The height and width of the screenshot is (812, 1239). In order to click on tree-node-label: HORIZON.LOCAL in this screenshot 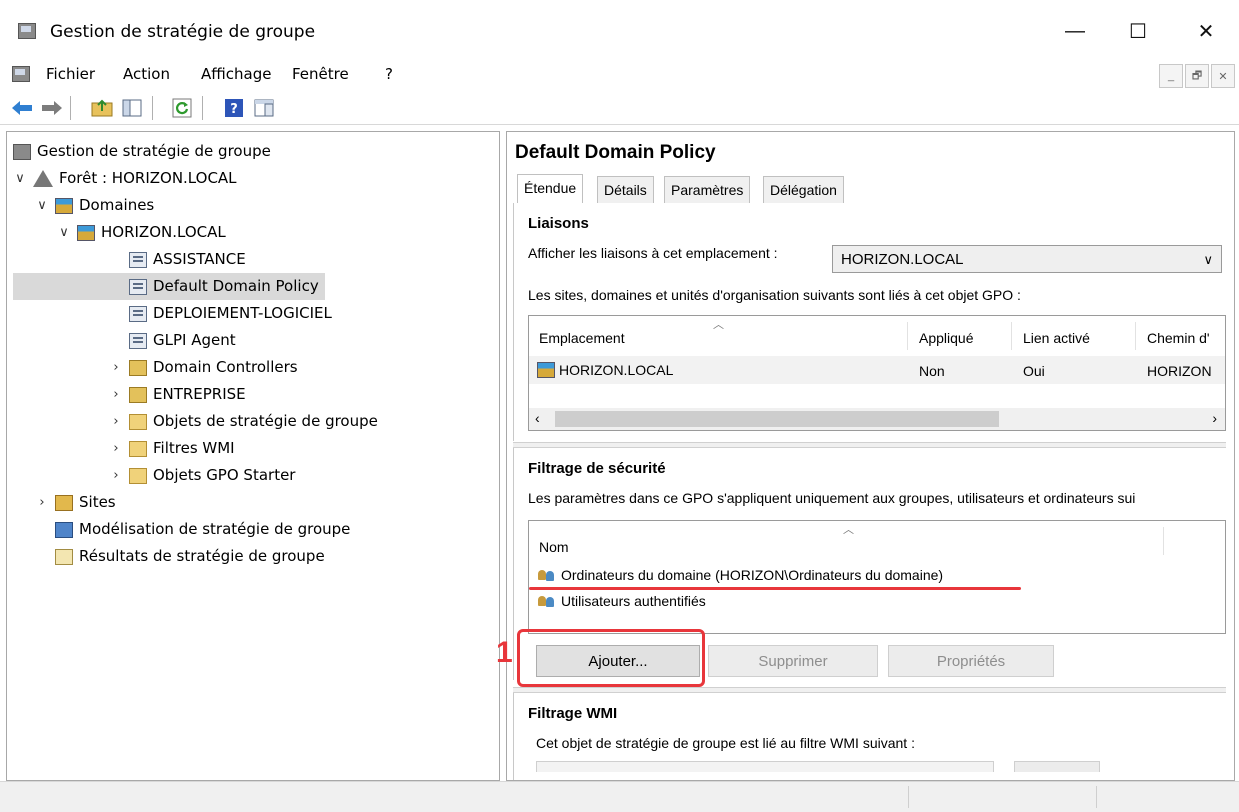, I will do `click(163, 232)`.